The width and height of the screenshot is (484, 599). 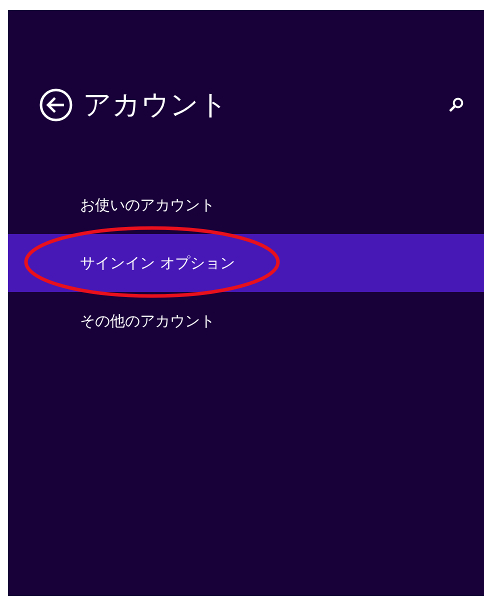 What do you see at coordinates (156, 105) in the screenshot?
I see `page-title: アカウント` at bounding box center [156, 105].